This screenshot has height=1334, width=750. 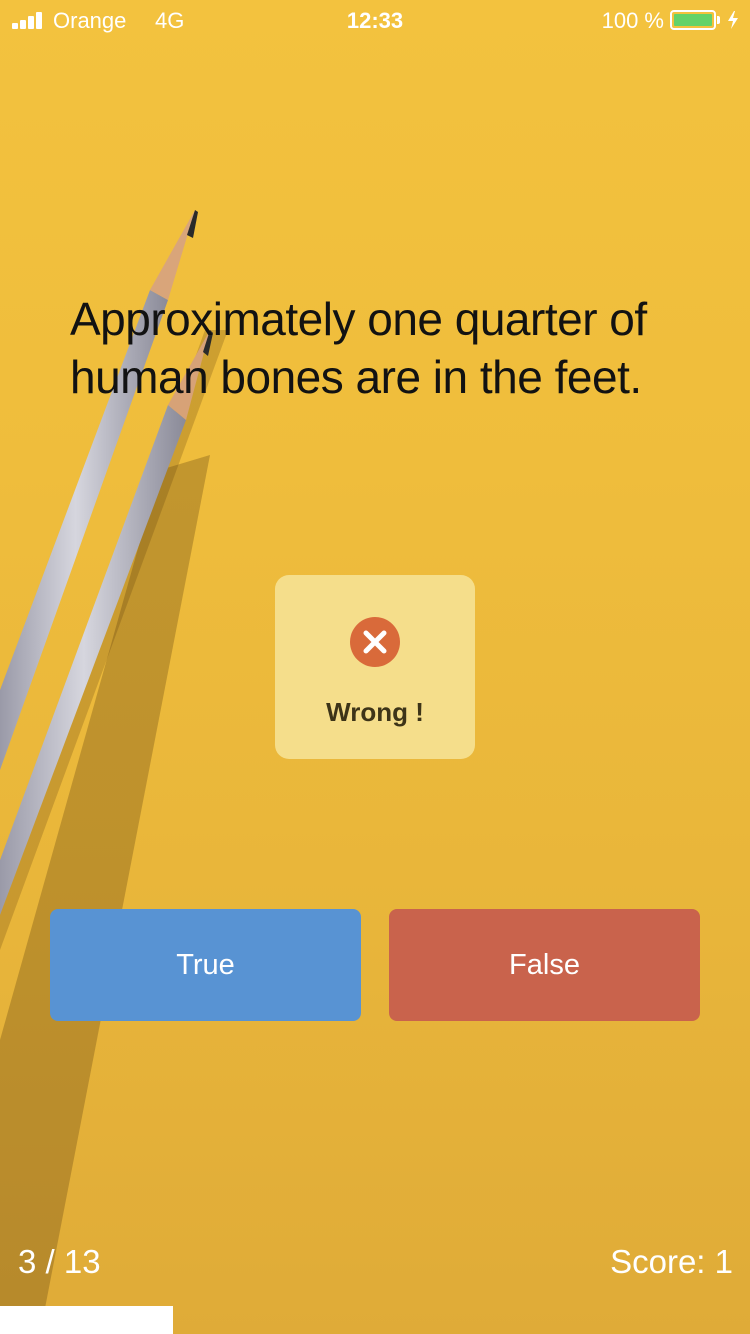 I want to click on score-label: Score: 1, so click(x=671, y=1261).